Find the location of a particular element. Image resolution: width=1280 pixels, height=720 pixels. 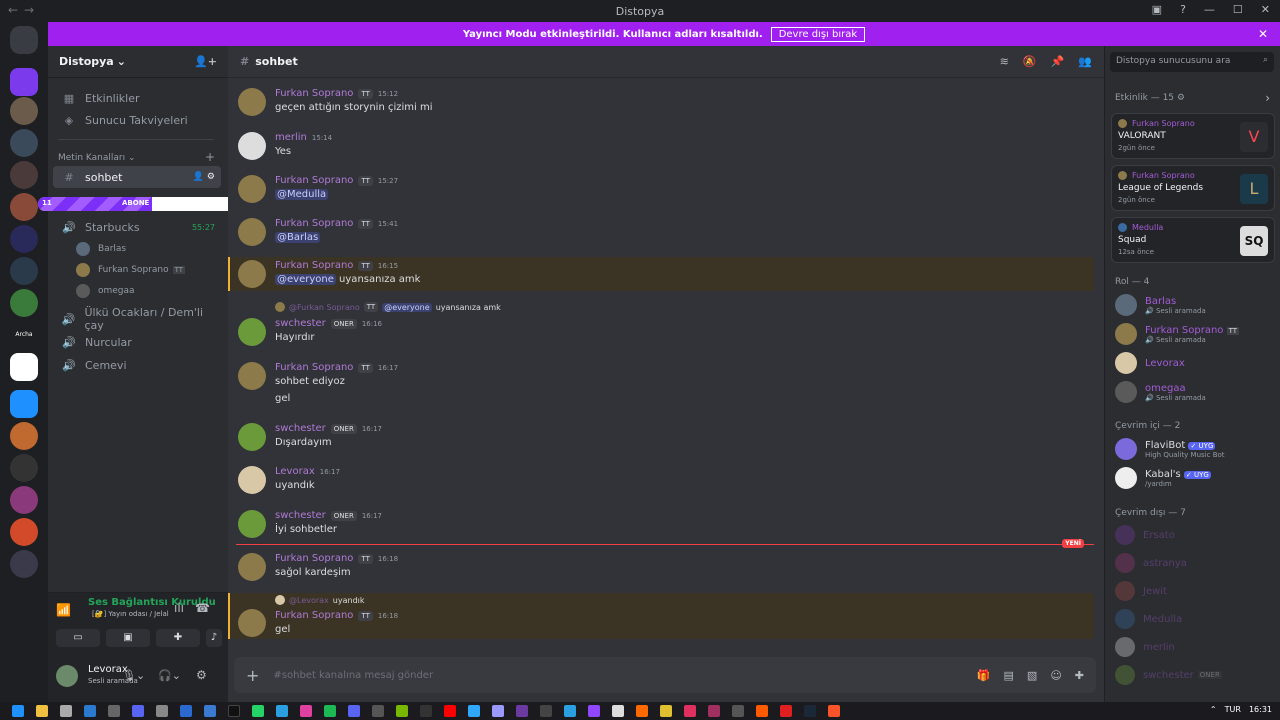

headphones-icon: 🎧⌄ is located at coordinates (169, 675).